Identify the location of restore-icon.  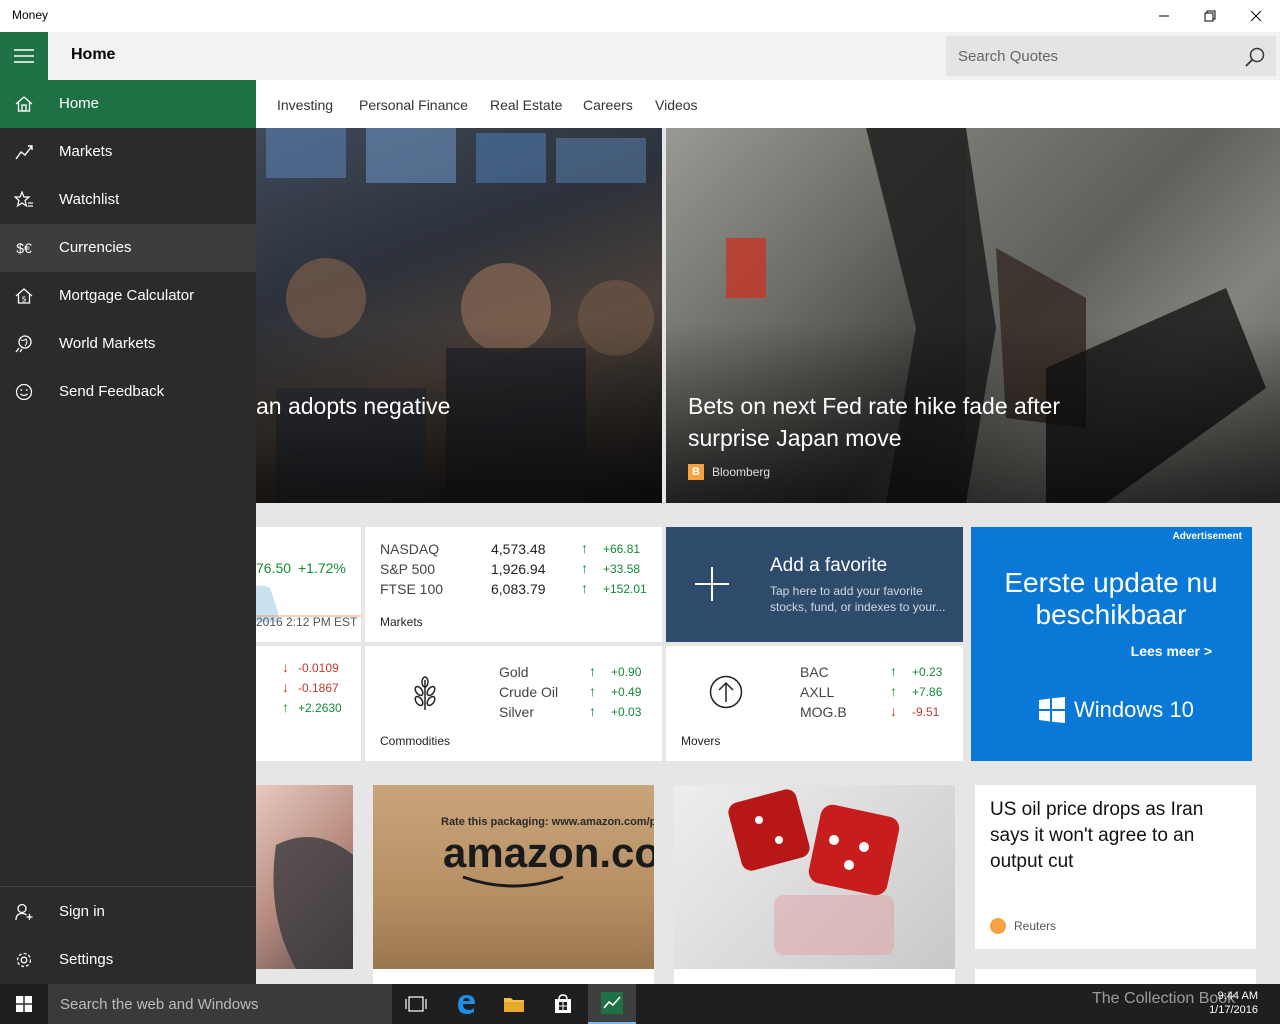
(1210, 16).